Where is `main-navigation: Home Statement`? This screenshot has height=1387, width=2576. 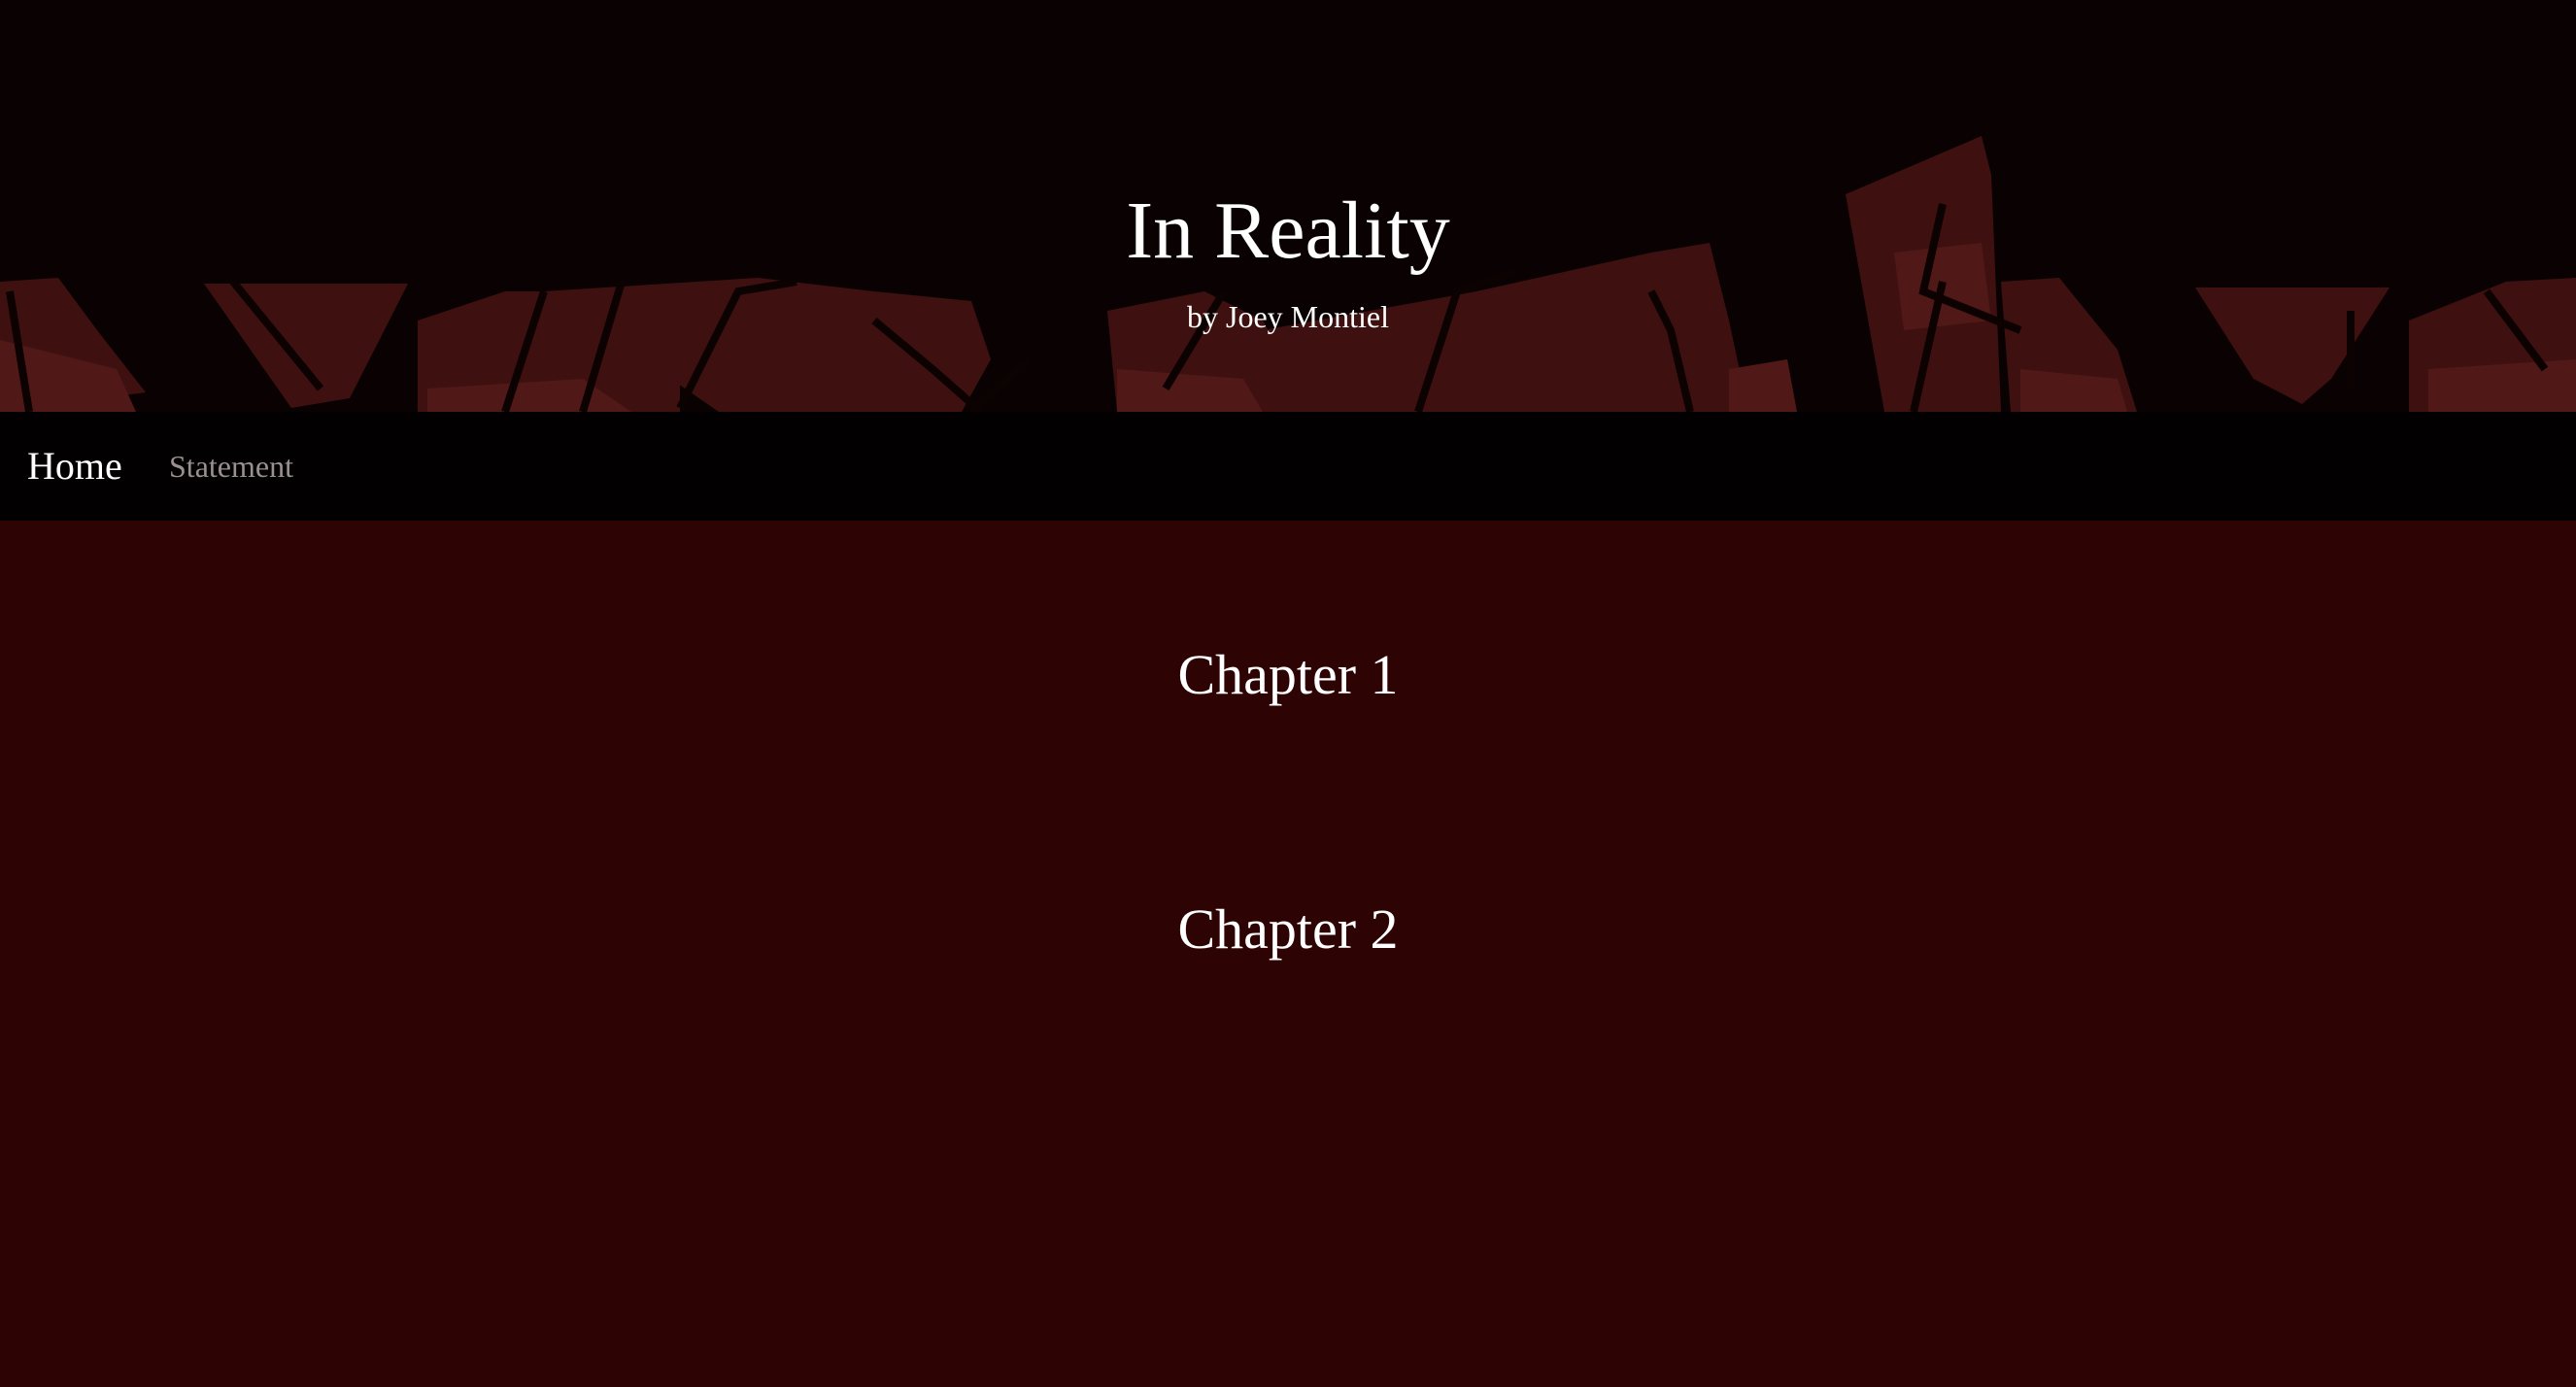
main-navigation: Home Statement is located at coordinates (1288, 466).